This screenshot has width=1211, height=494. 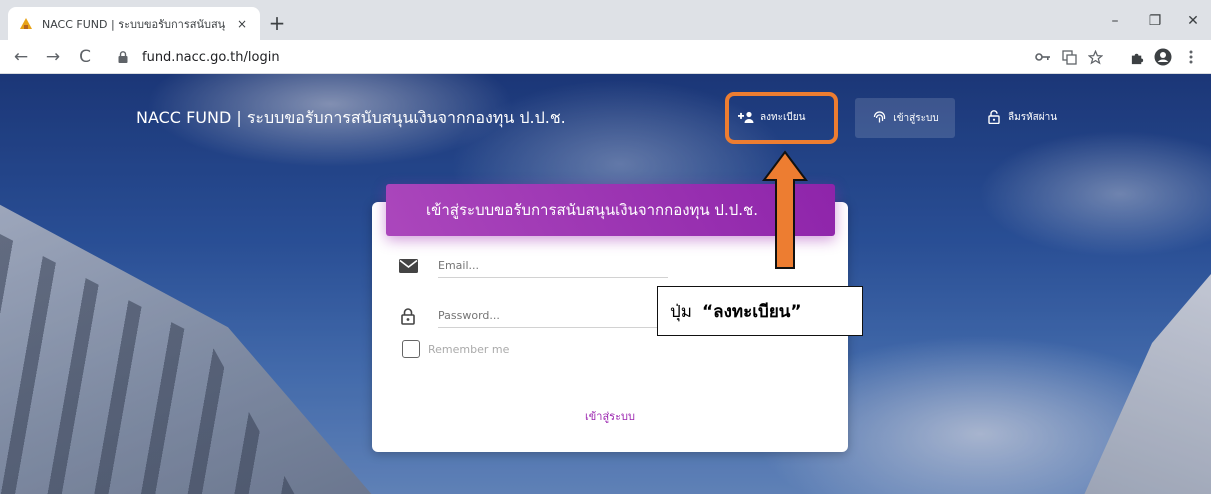 I want to click on forgot-password-label: ลืมรหัสผ่าน, so click(x=1033, y=117).